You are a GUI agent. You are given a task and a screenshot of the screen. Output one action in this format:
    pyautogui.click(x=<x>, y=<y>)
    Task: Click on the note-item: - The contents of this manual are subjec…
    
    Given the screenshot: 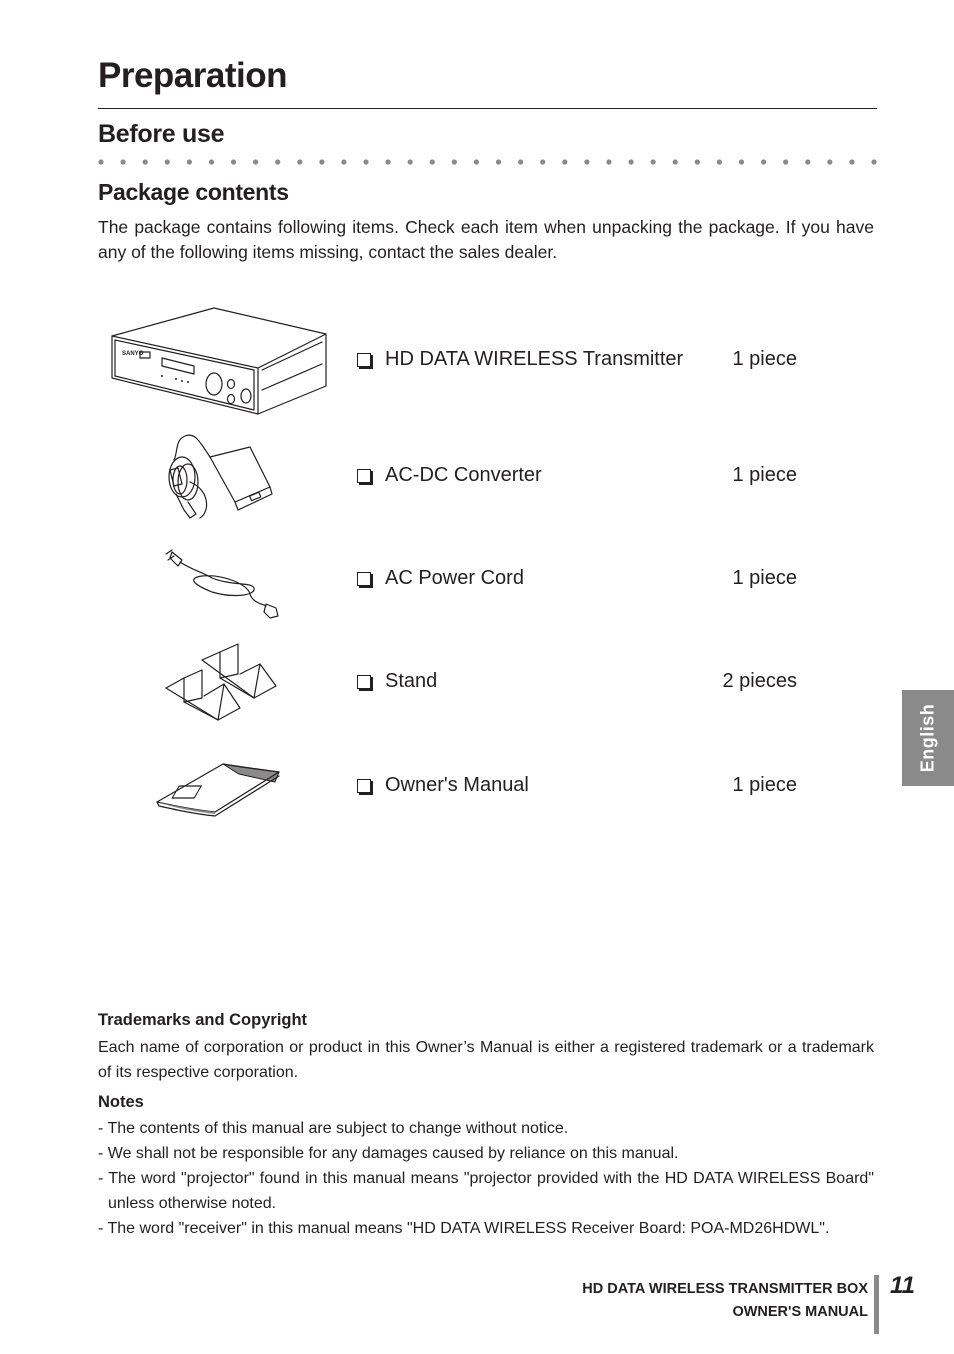 What is the action you would take?
    pyautogui.click(x=333, y=1128)
    